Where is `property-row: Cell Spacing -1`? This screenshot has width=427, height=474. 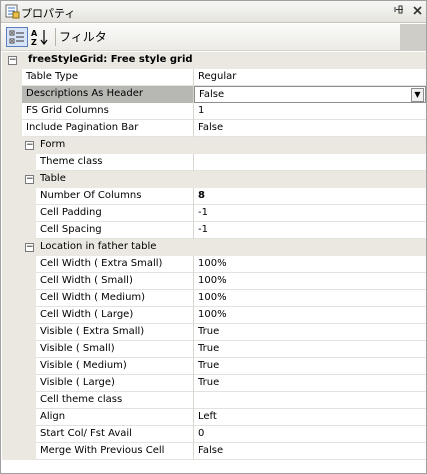
property-row: Cell Spacing -1 is located at coordinates (214, 230).